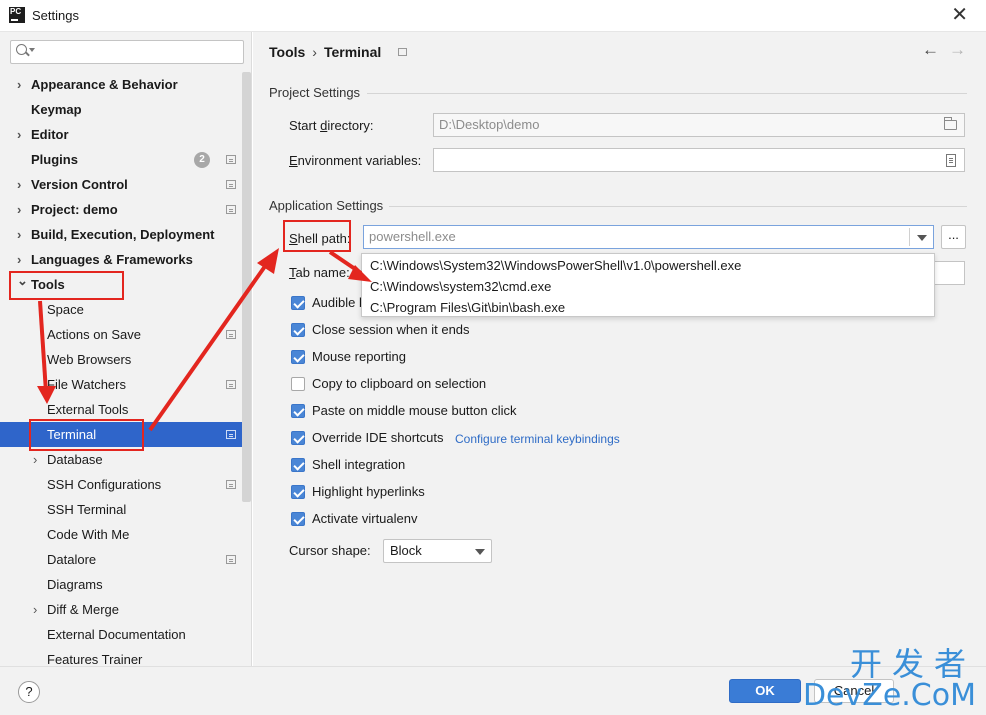 The width and height of the screenshot is (986, 715). Describe the element at coordinates (912, 664) in the screenshot. I see `watermark-cn: 开发者` at that location.